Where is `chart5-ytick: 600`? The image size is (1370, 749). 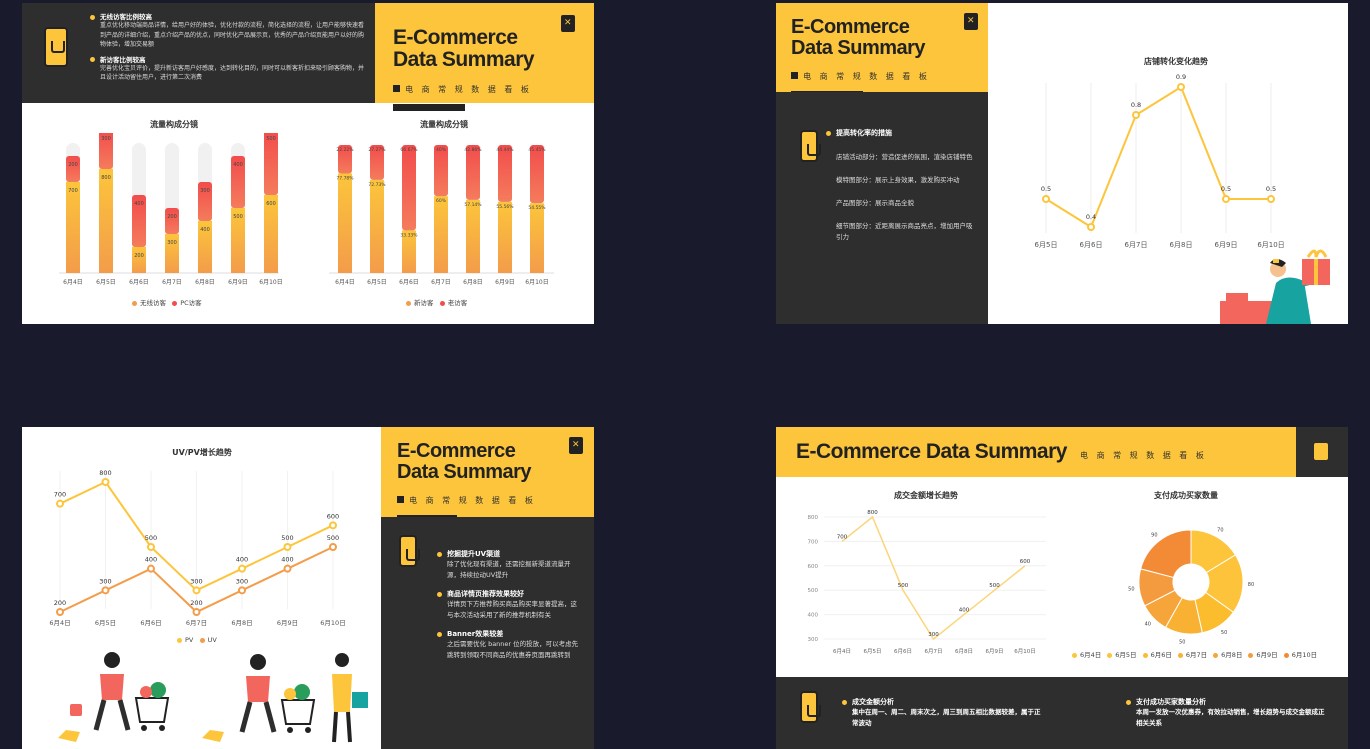 chart5-ytick: 600 is located at coordinates (813, 567).